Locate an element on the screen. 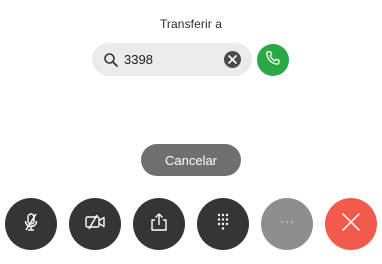  search-input is located at coordinates (171, 59).